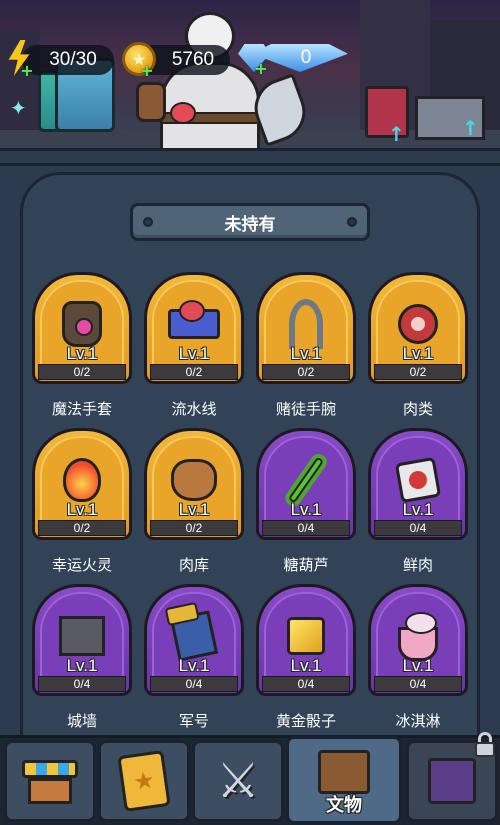  What do you see at coordinates (306, 565) in the screenshot?
I see `item-name: 糖葫芦` at bounding box center [306, 565].